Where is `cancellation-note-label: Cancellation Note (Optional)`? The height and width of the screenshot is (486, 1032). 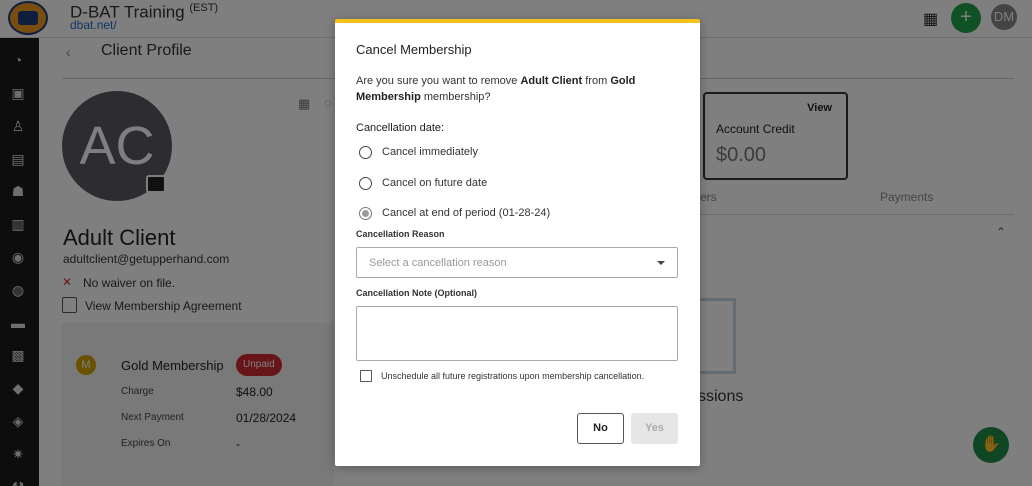
cancellation-note-label: Cancellation Note (Optional) is located at coordinates (417, 293).